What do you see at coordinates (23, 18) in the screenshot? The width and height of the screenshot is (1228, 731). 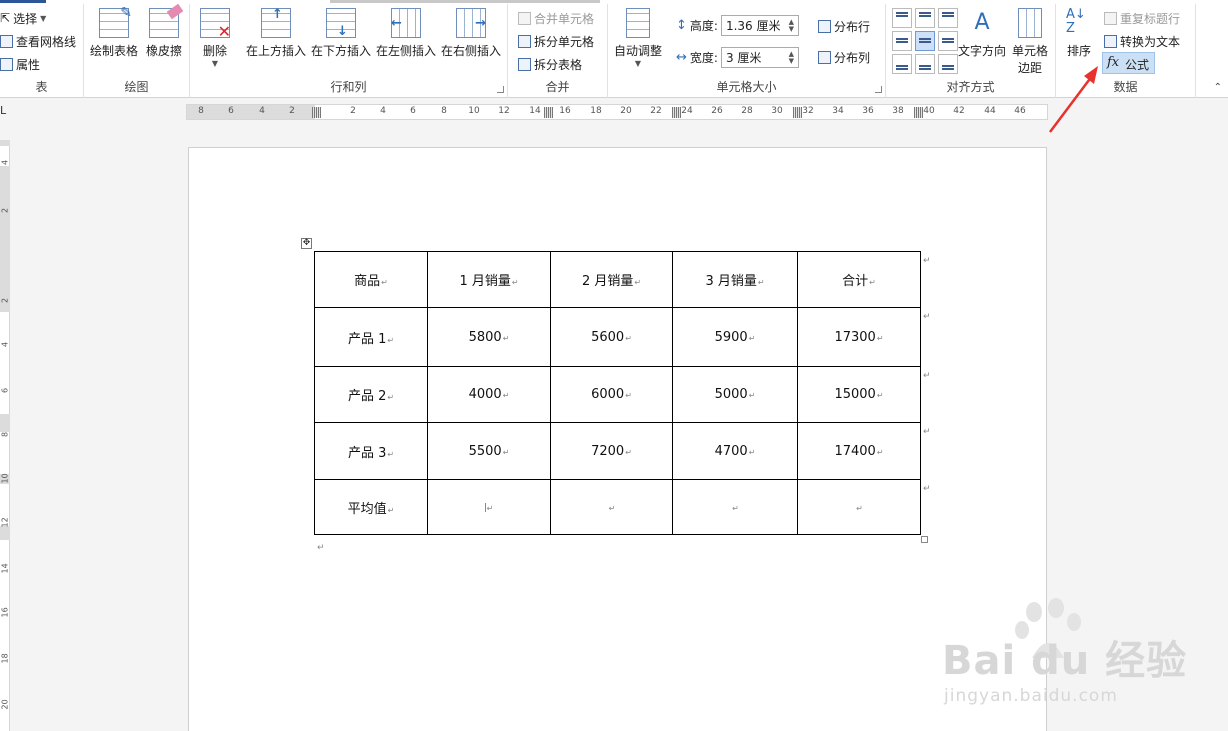 I see `select-button: ⇱ 选择 ▼` at bounding box center [23, 18].